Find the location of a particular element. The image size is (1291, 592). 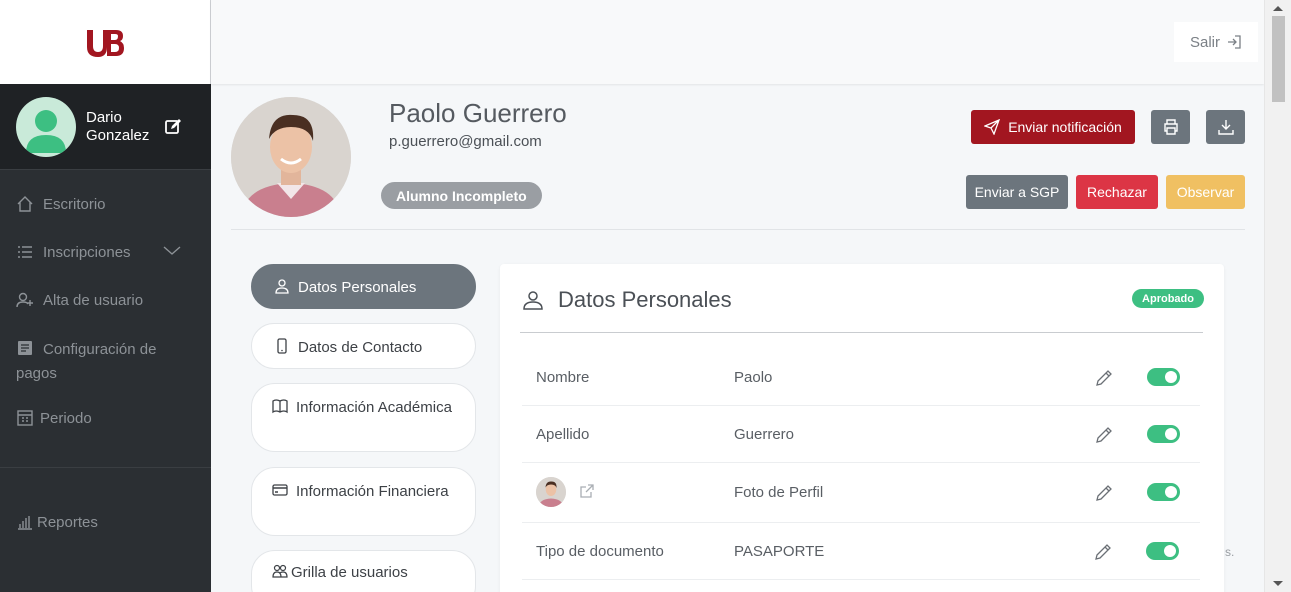

bar-chart-icon is located at coordinates (25, 523).